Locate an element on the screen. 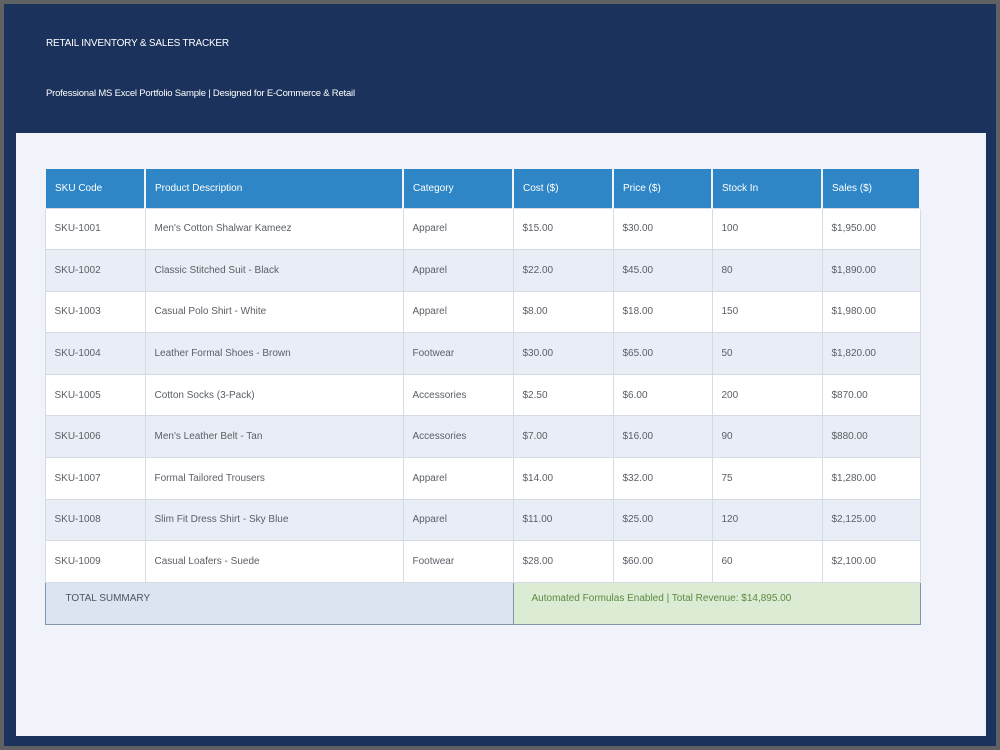 This screenshot has height=750, width=1000. price-cell: $45.00 is located at coordinates (662, 270).